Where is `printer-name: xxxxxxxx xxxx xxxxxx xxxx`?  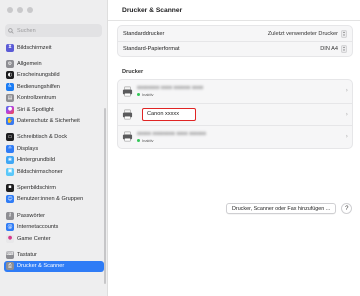
printer-name: xxxxxxxx xxxx xxxxxx xxxx is located at coordinates (170, 88).